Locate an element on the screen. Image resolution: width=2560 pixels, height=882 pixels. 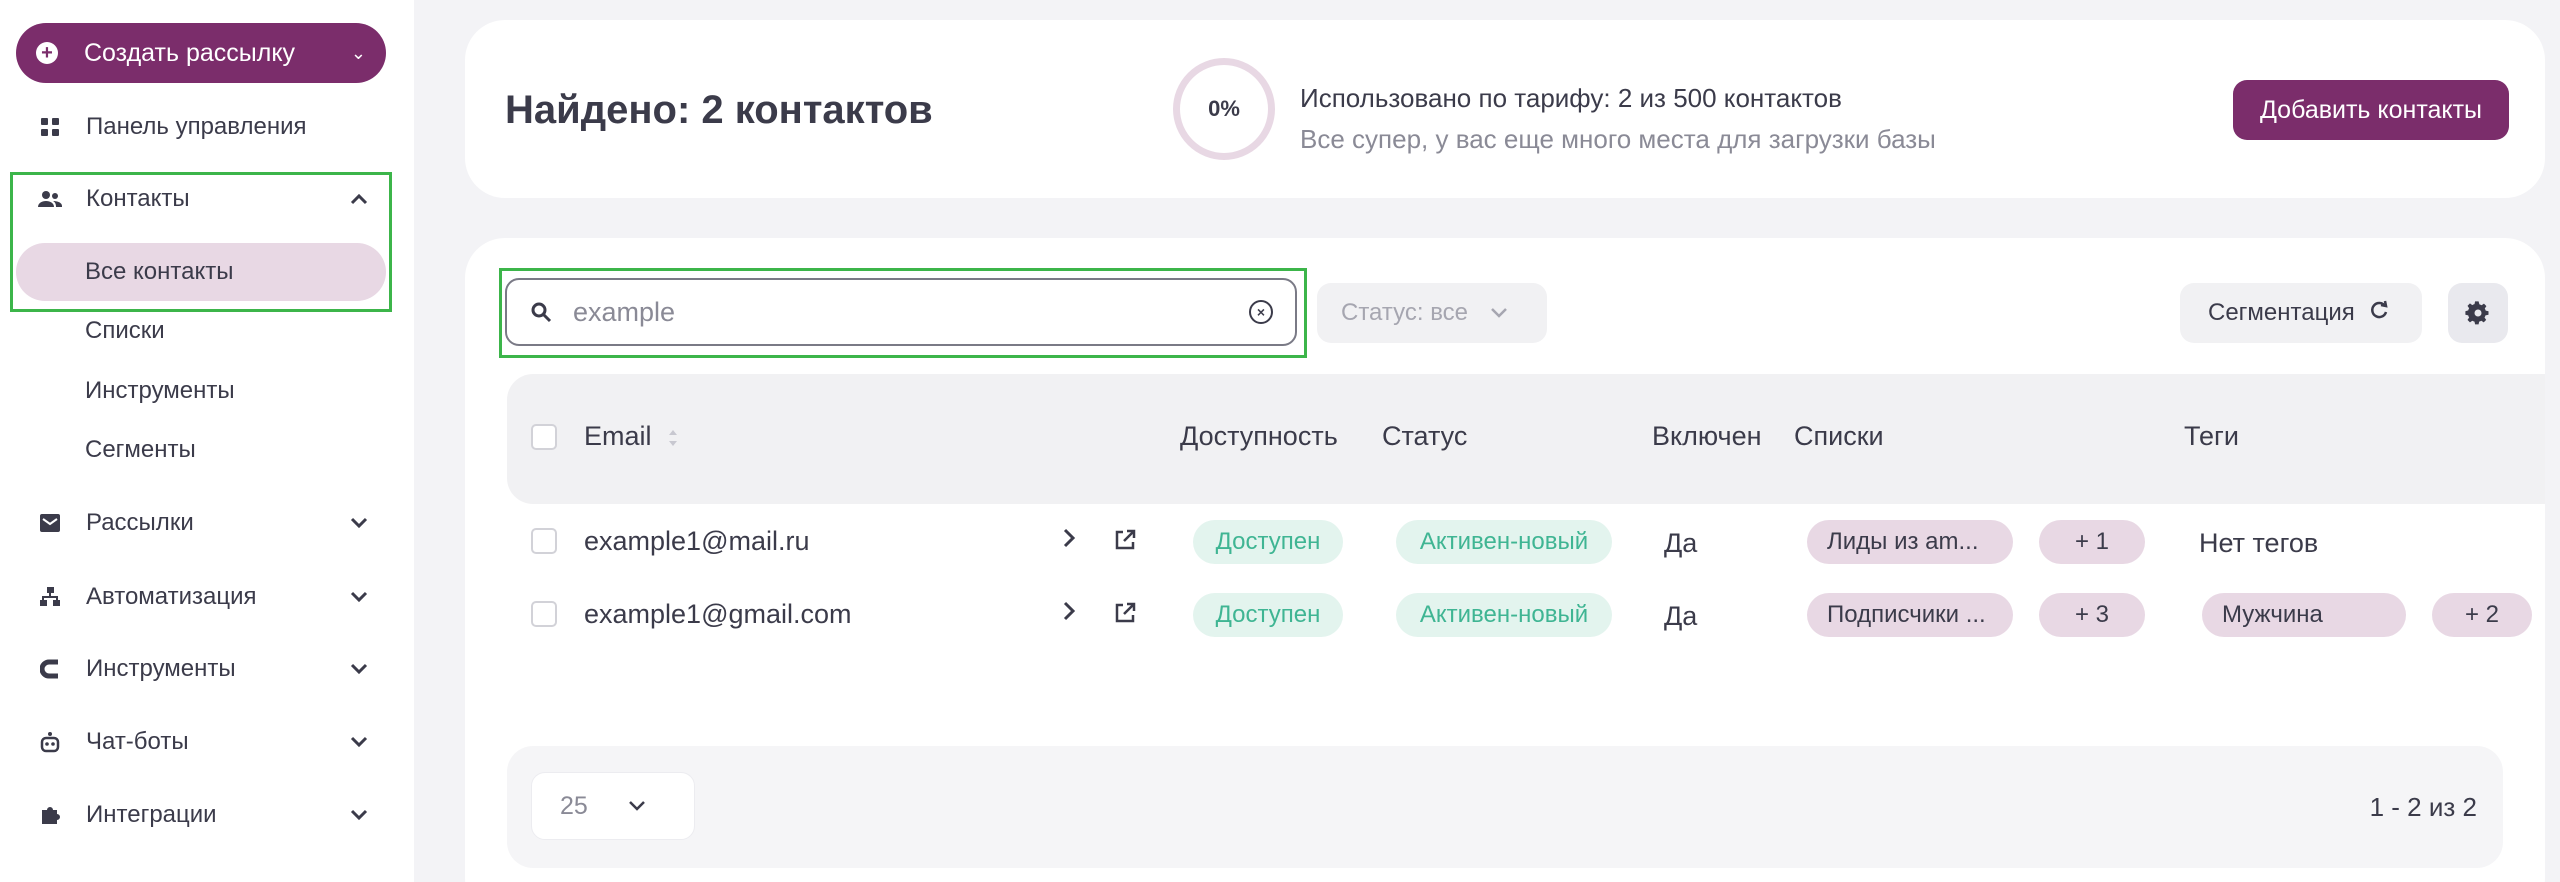
sidebar-item-label: Панель управления is located at coordinates (196, 126).